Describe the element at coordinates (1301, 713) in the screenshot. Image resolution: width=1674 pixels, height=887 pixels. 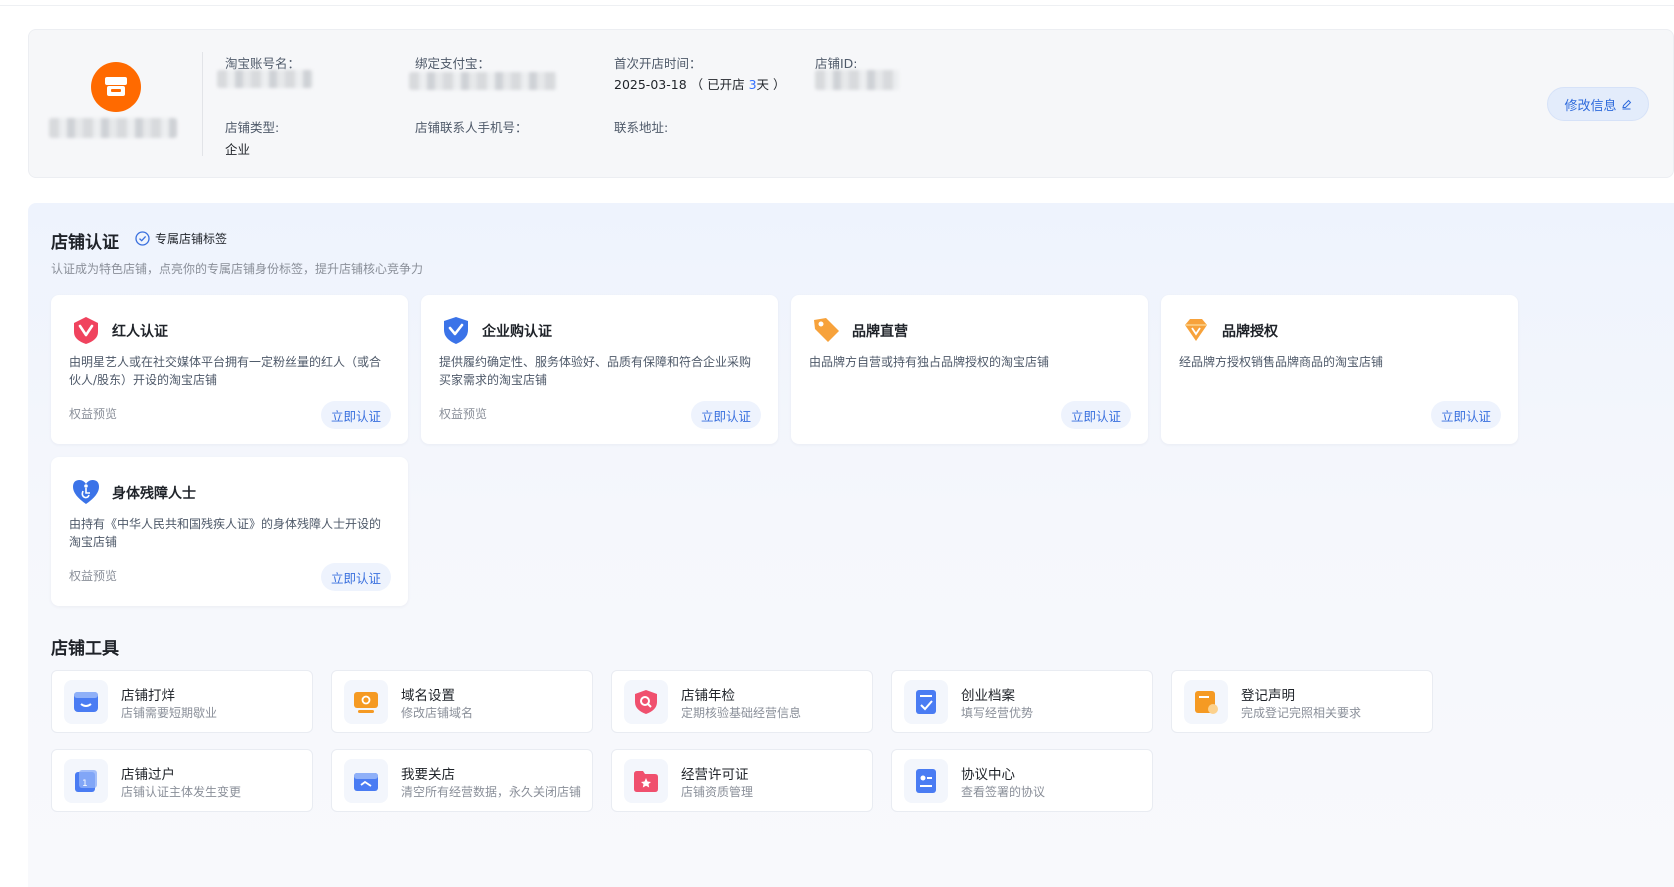
I see `tool-desc: 完成登记完照相关要求` at that location.